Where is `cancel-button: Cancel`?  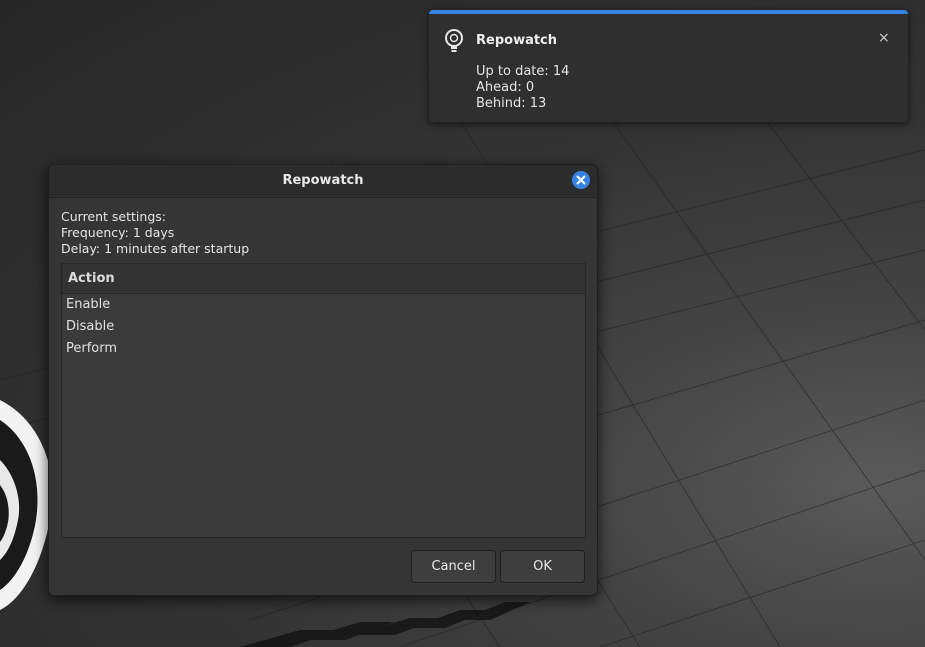 cancel-button: Cancel is located at coordinates (453, 566).